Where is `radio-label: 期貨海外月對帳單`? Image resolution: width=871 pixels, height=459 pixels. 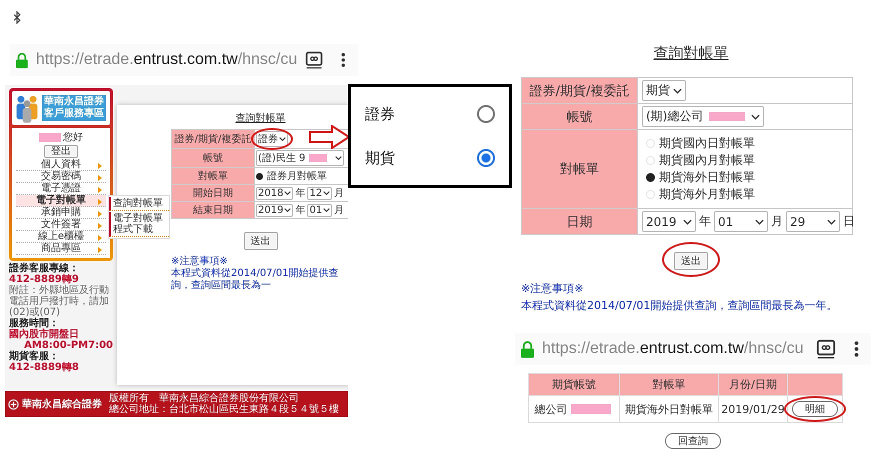
radio-label: 期貨海外月對帳單 is located at coordinates (707, 194).